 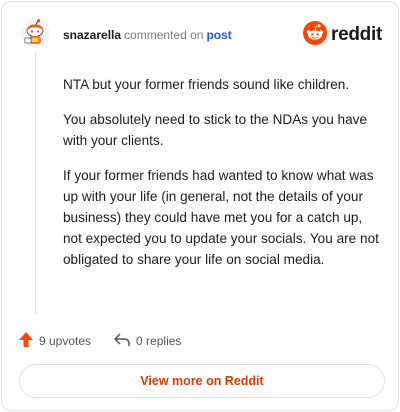 What do you see at coordinates (202, 381) in the screenshot?
I see `view-more-button: View more on Reddit` at bounding box center [202, 381].